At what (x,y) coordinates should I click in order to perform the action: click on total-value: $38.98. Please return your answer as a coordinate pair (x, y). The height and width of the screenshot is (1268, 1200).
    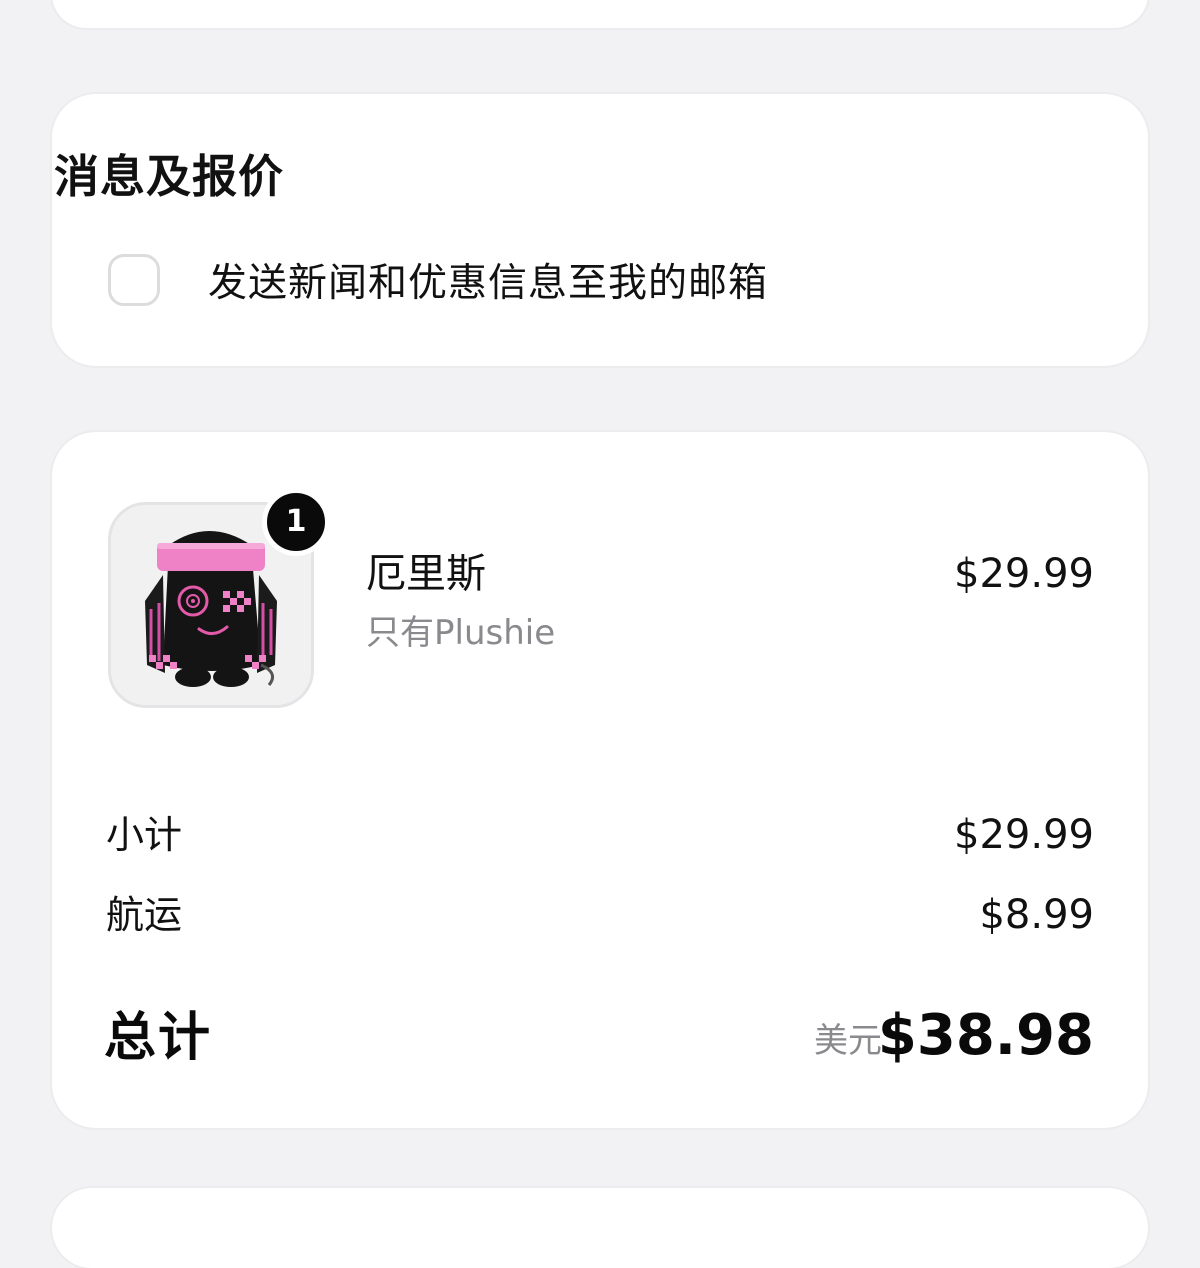
    Looking at the image, I should click on (985, 1035).